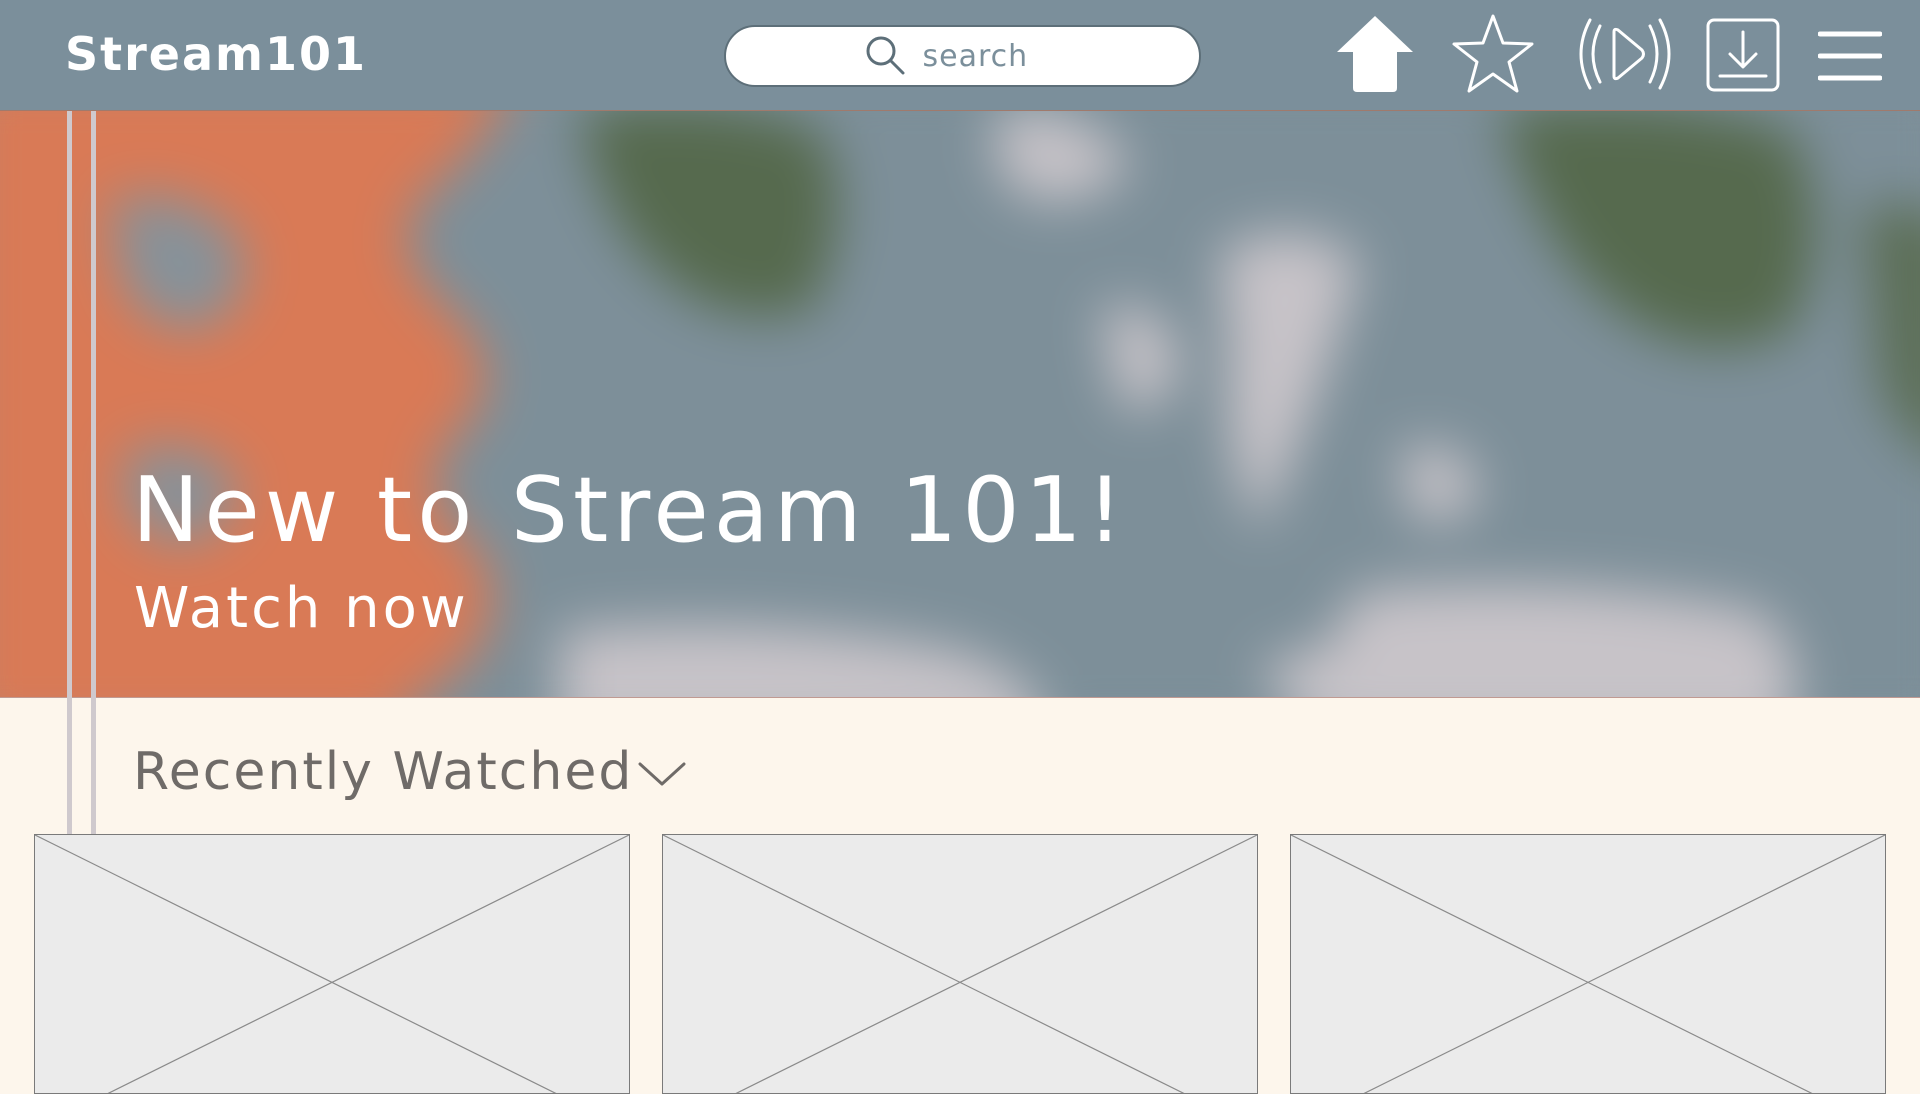 This screenshot has height=1094, width=1920. I want to click on hero-title: New to Stream 101!, so click(630, 510).